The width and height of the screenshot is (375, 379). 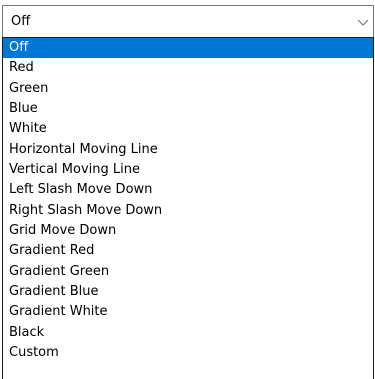 I want to click on option-green: Green, so click(x=188, y=89).